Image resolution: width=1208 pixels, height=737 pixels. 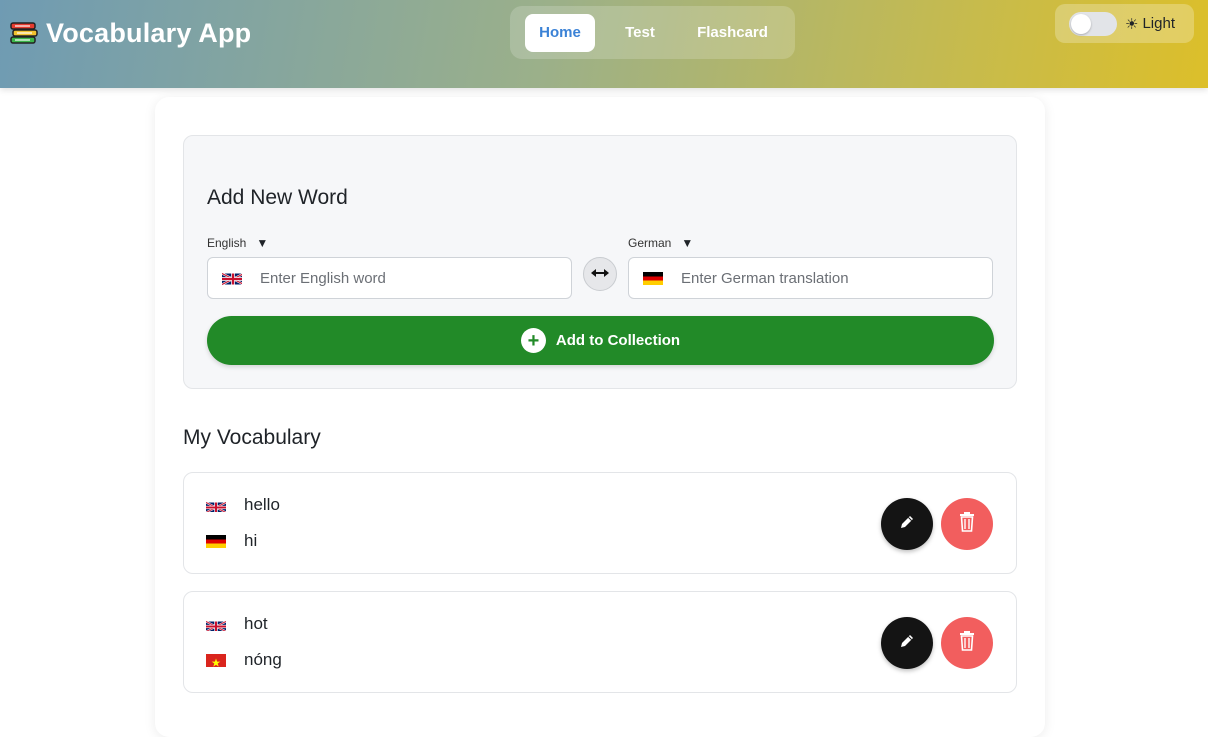 What do you see at coordinates (400, 278) in the screenshot?
I see `english-word-input` at bounding box center [400, 278].